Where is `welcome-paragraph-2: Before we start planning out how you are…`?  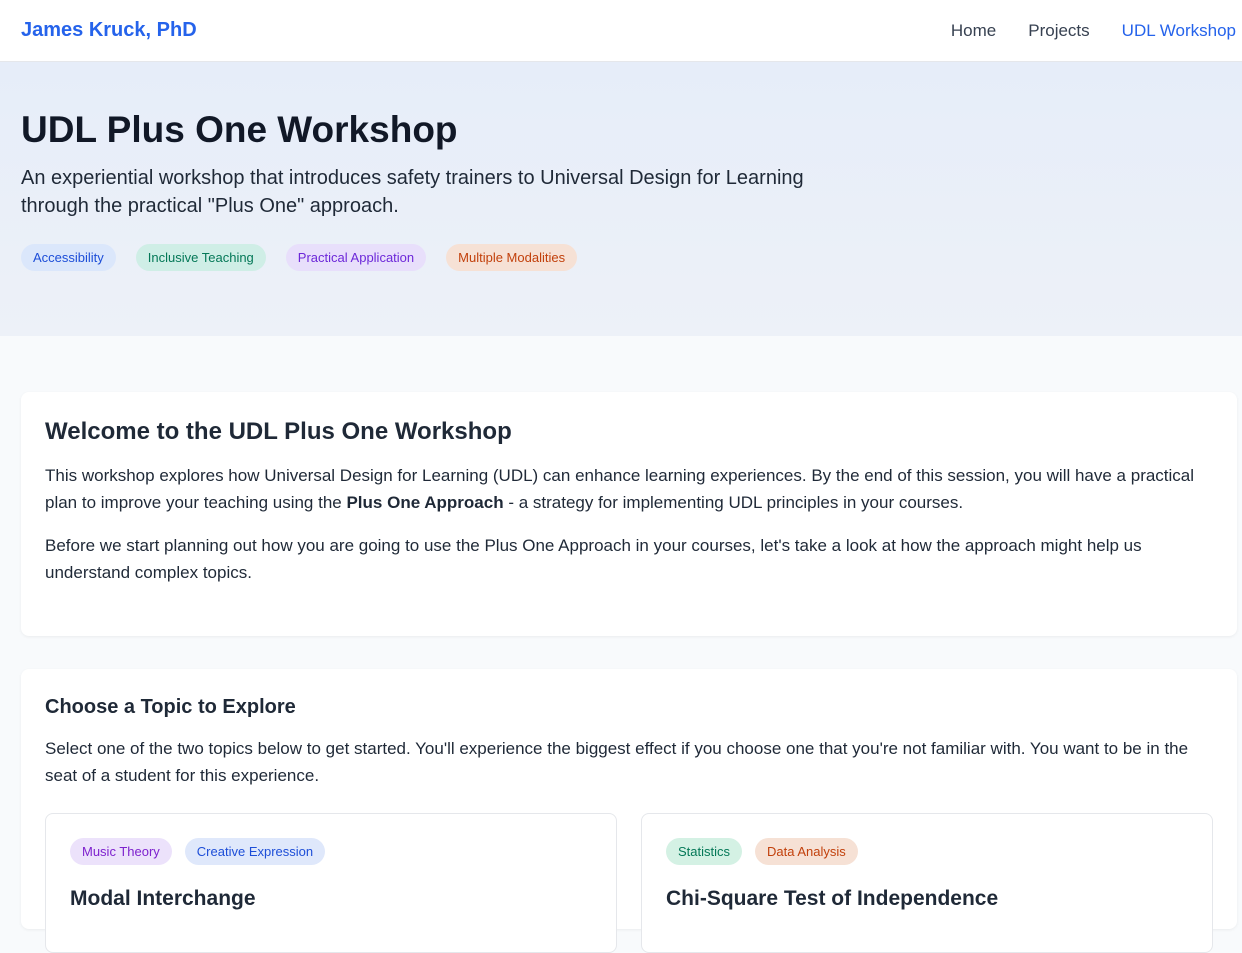 welcome-paragraph-2: Before we start planning out how you are… is located at coordinates (593, 559).